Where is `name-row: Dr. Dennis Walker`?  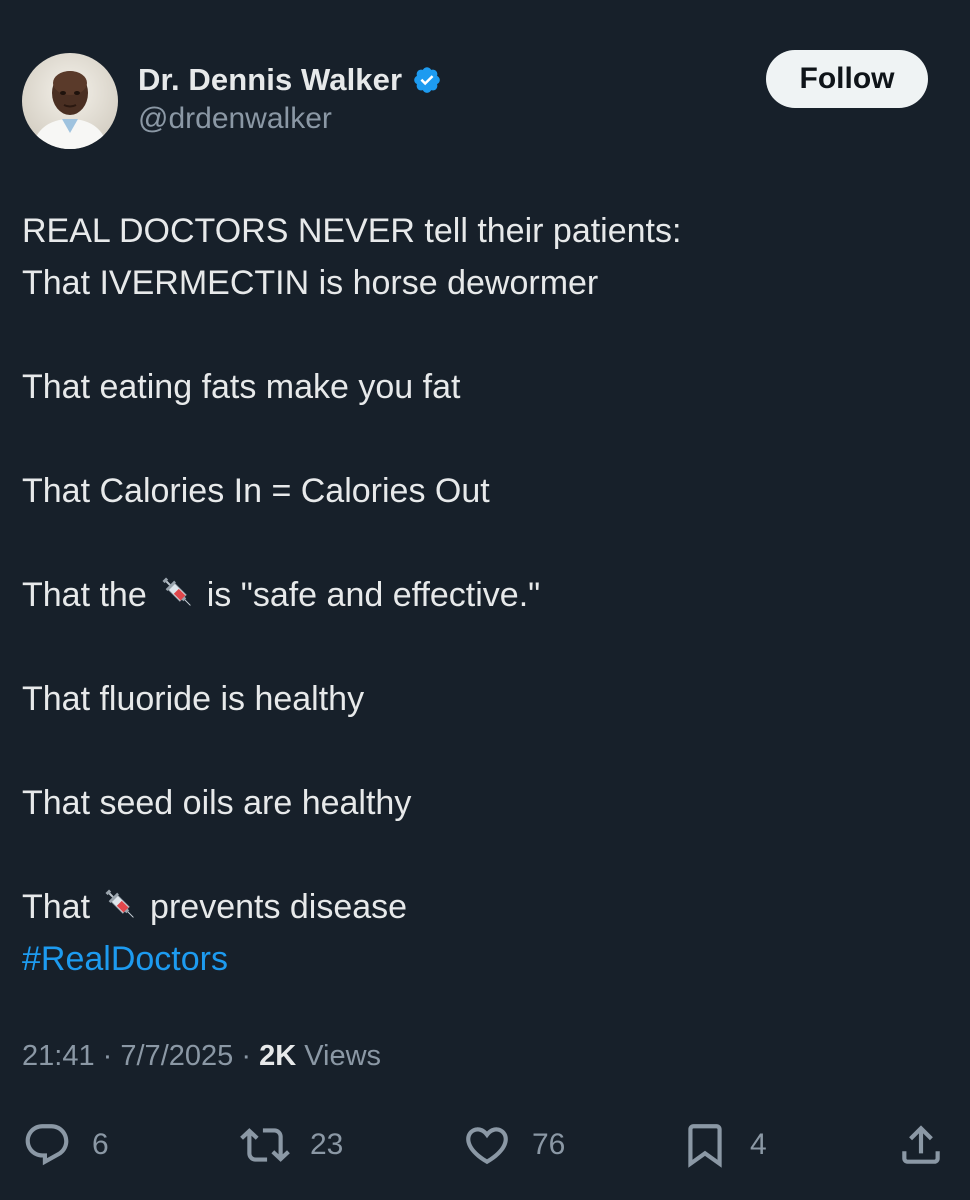 name-row: Dr. Dennis Walker is located at coordinates (290, 80).